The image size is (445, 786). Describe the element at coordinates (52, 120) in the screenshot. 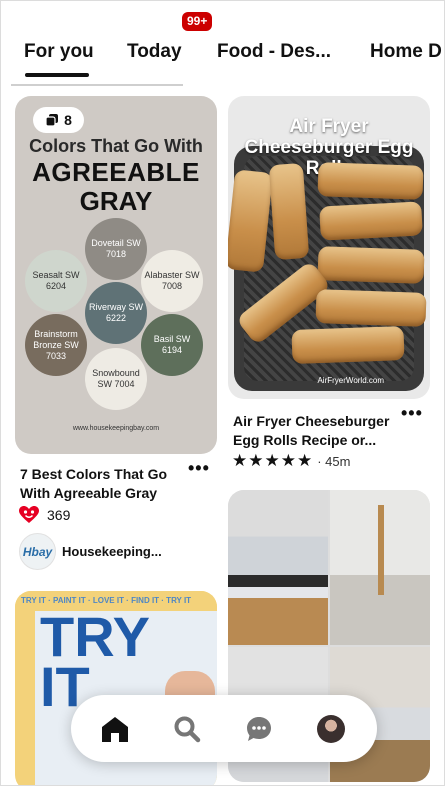

I see `stack-icon` at that location.